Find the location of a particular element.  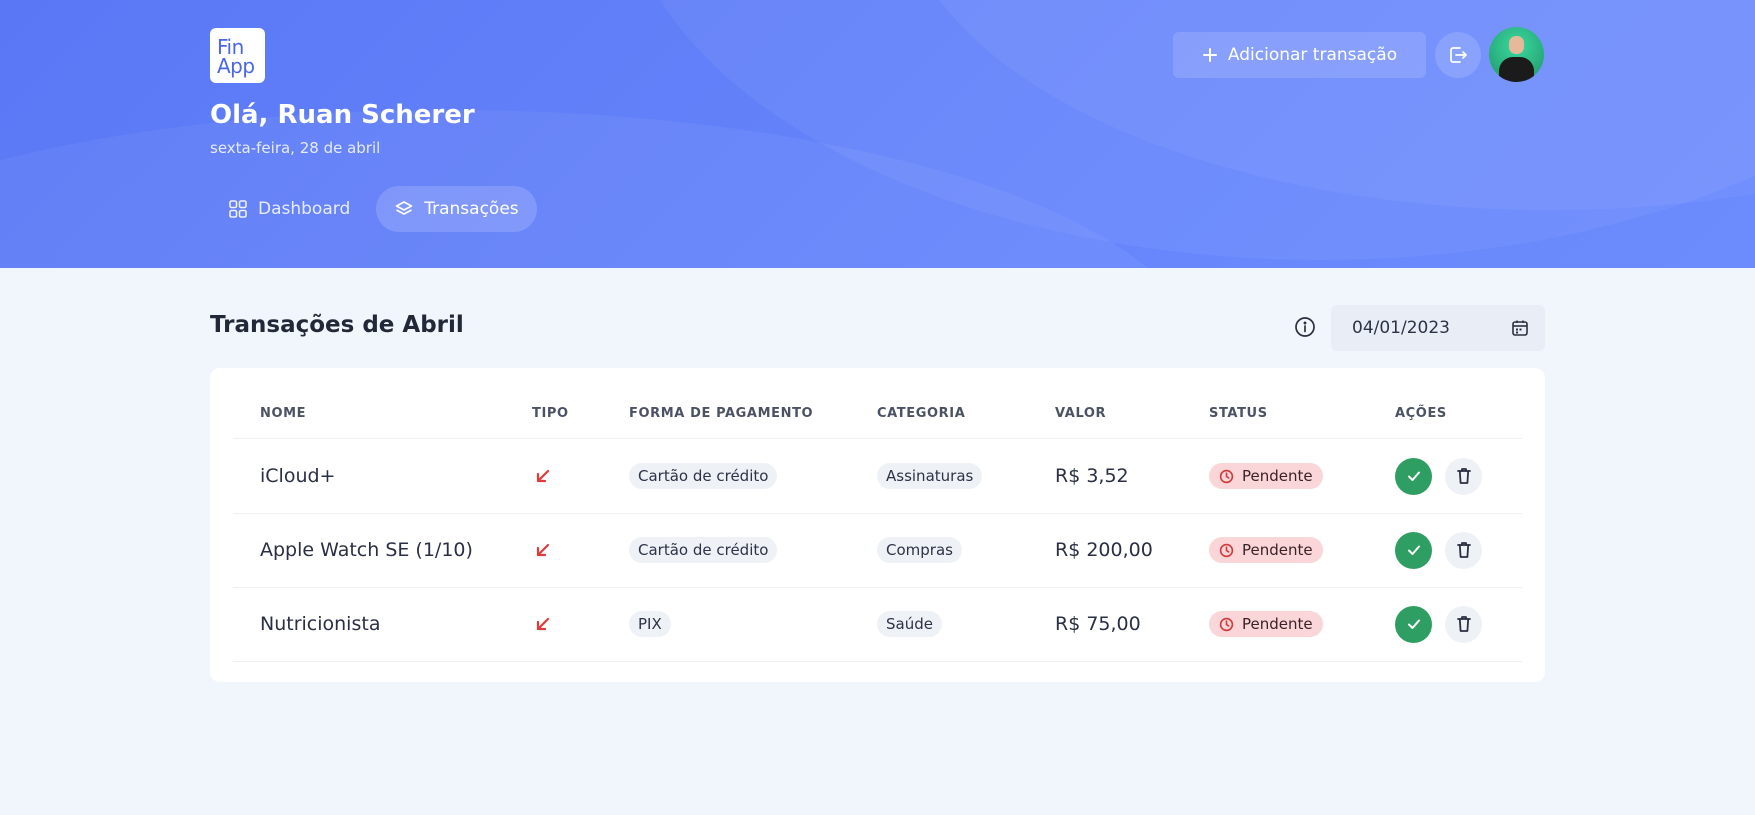

page-title: Transações de Abril is located at coordinates (337, 325).